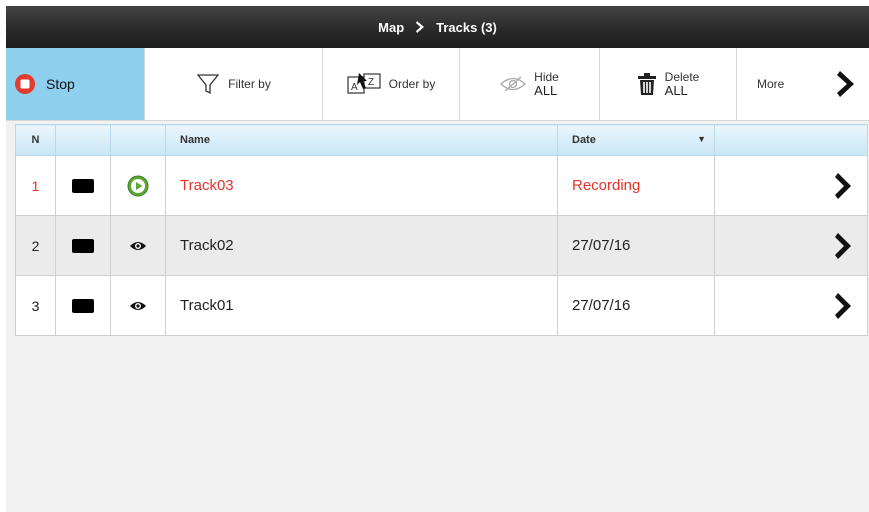 This screenshot has width=869, height=512. I want to click on column-header-status, so click(138, 140).